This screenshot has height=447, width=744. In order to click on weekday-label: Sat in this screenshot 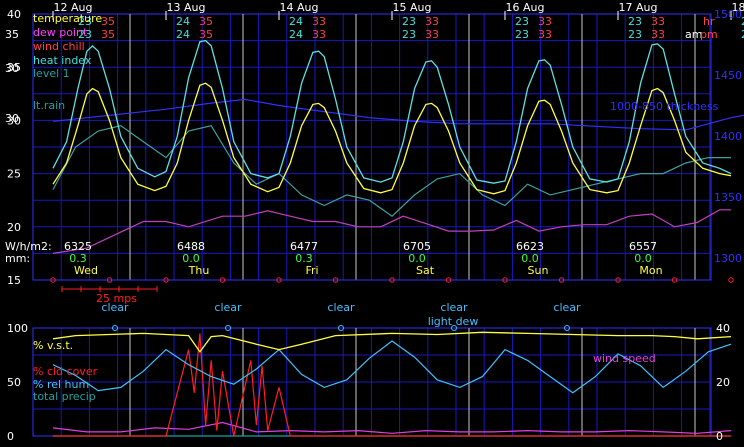, I will do `click(425, 270)`.